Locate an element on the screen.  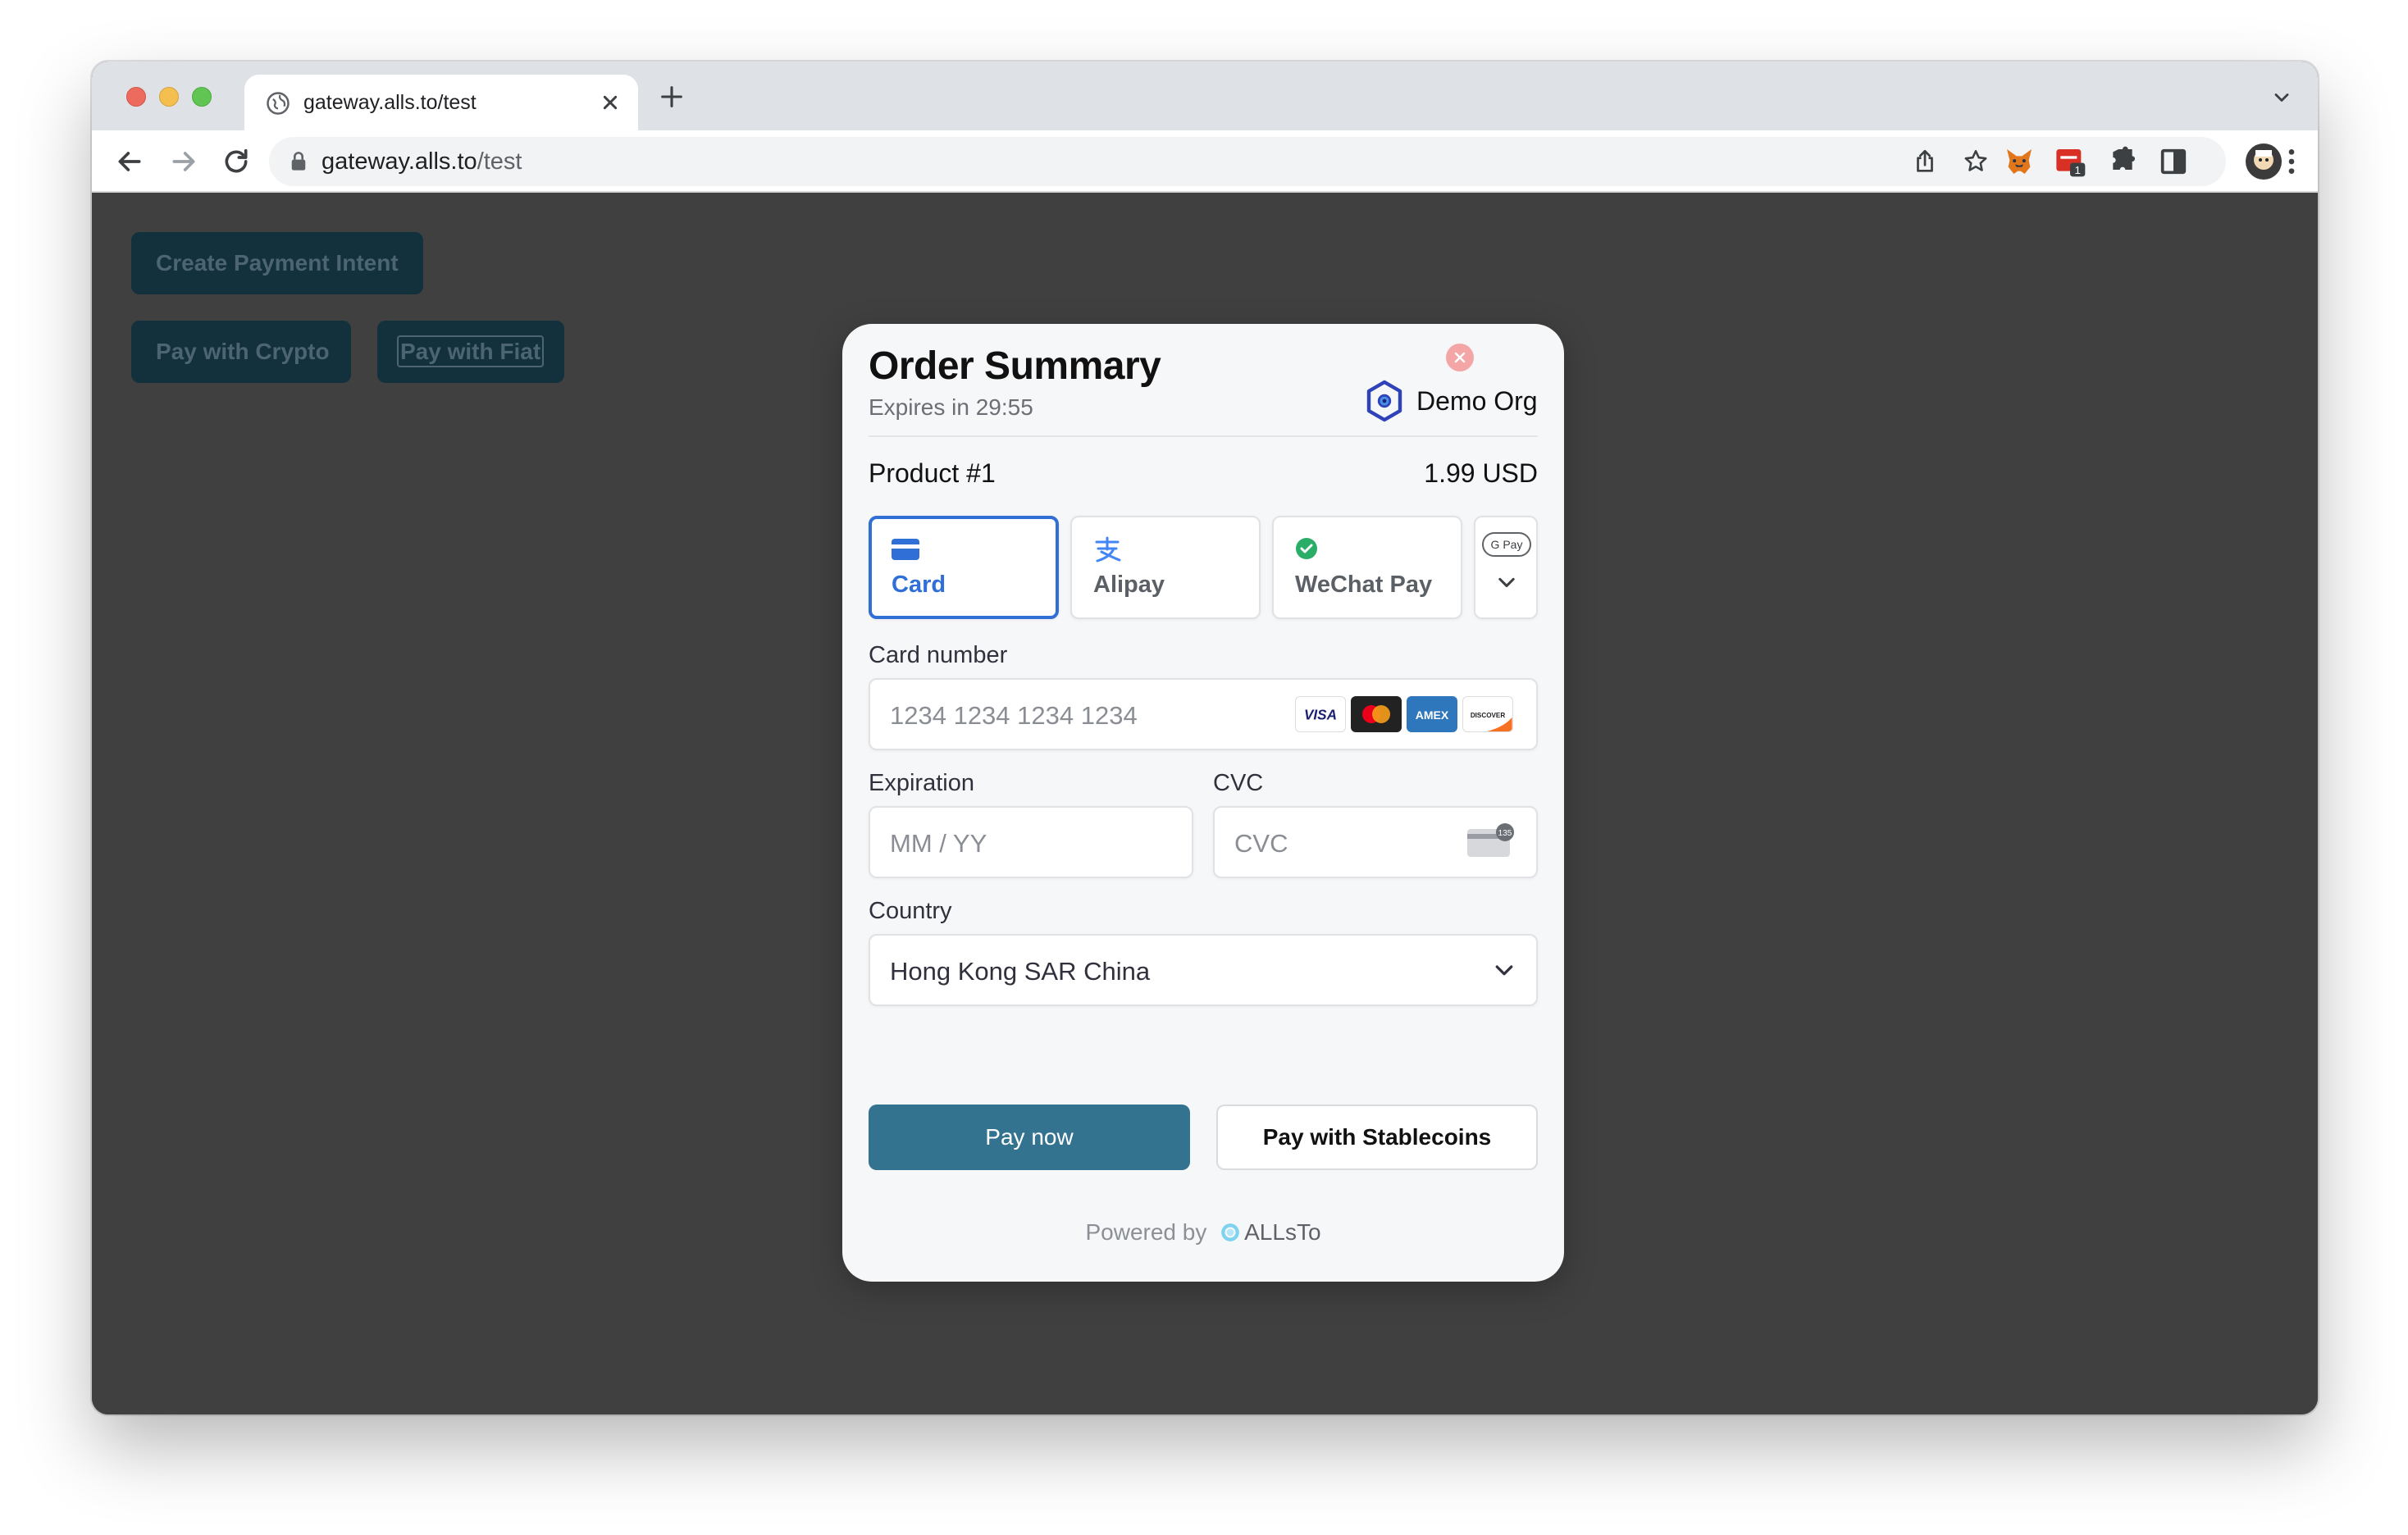
org-name: Demo Org is located at coordinates (1477, 401).